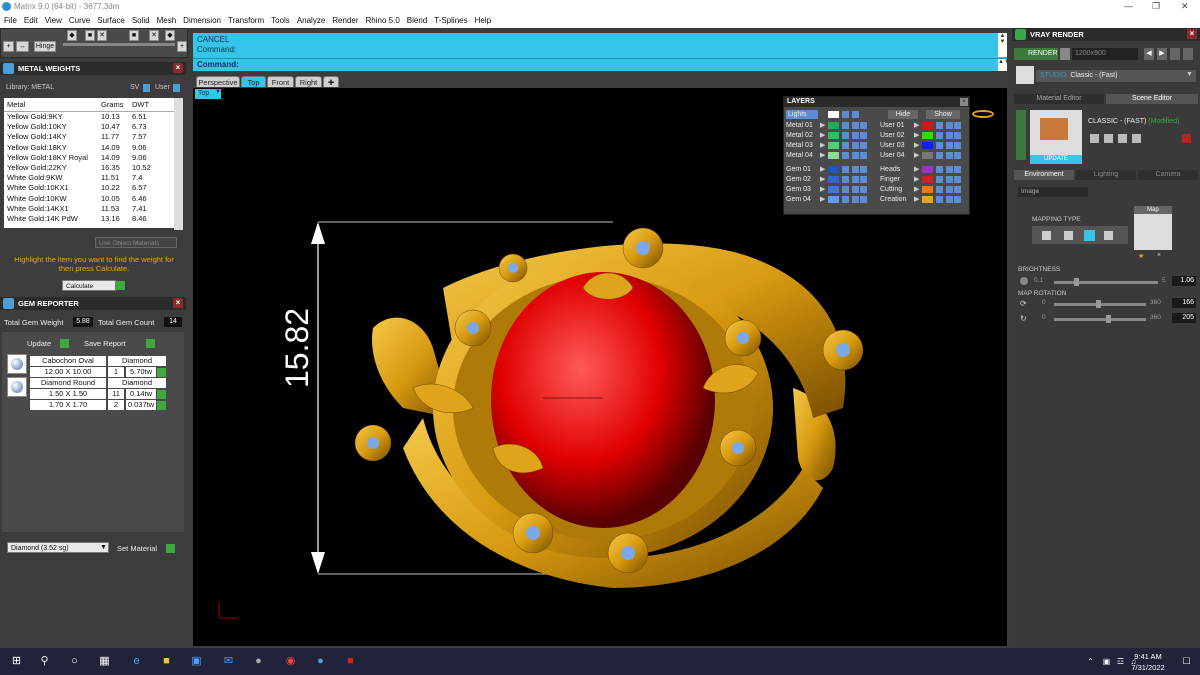  Describe the element at coordinates (903, 114) in the screenshot. I see `hide-button: Hide` at that location.